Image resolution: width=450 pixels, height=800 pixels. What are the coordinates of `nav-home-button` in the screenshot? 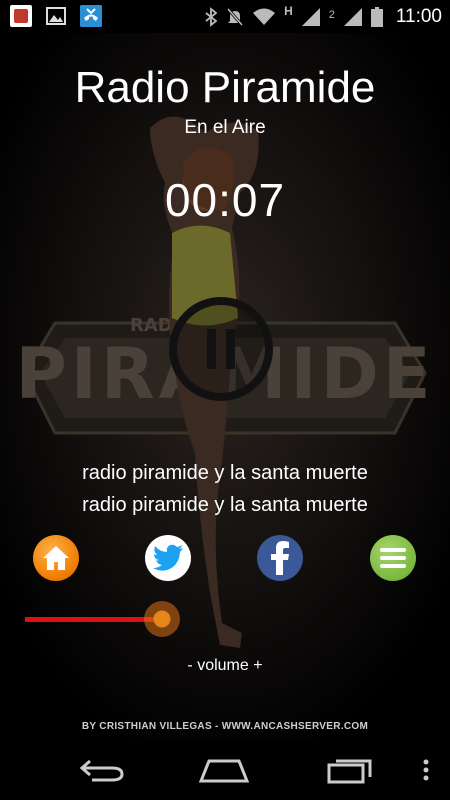 It's located at (224, 770).